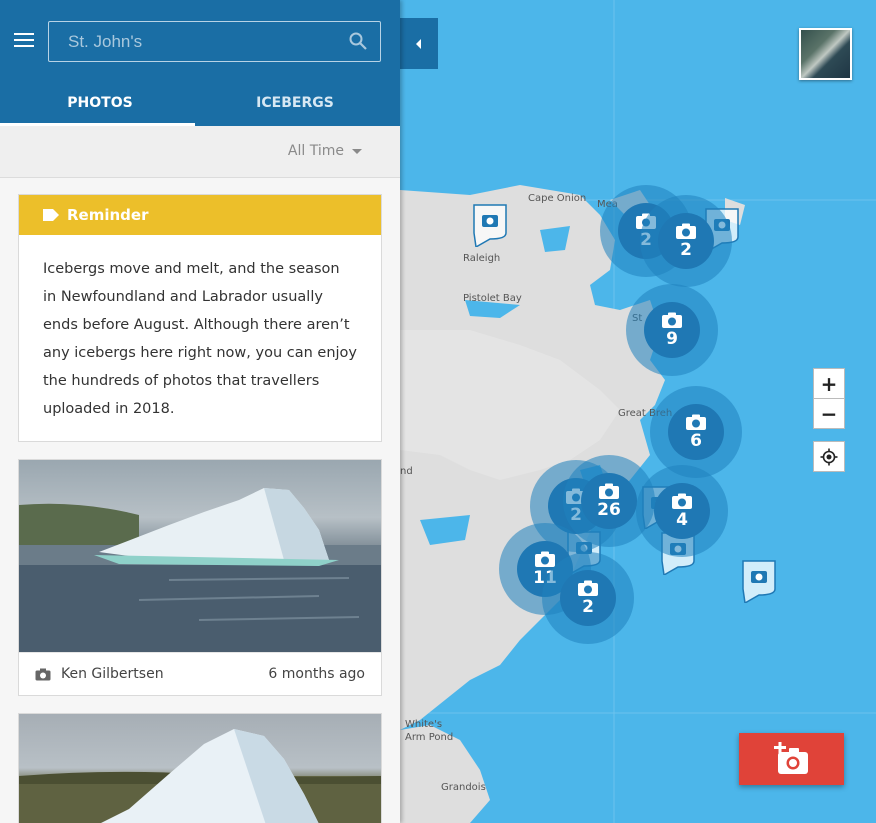 This screenshot has width=876, height=823. I want to click on time-filter-value: All Time, so click(315, 151).